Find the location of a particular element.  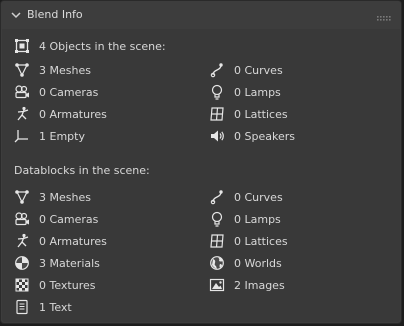

panel-title: Blend Info is located at coordinates (55, 14).